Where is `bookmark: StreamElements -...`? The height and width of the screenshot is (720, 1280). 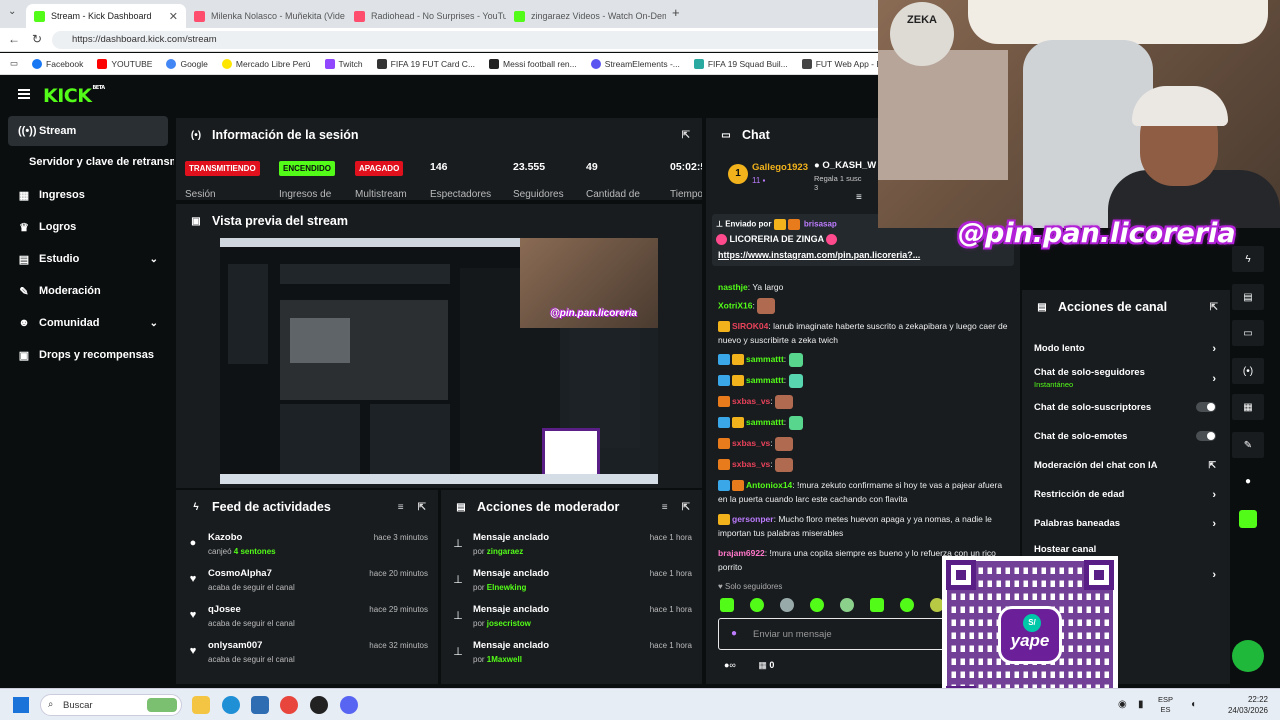
bookmark: StreamElements -... is located at coordinates (635, 63).